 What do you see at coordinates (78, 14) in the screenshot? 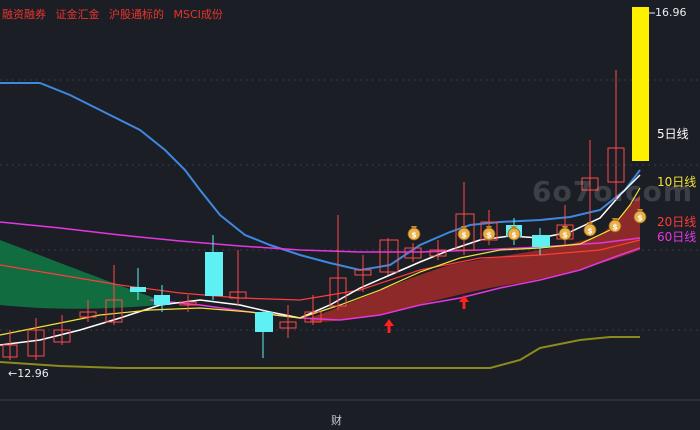
I see `tag: 证金汇金` at bounding box center [78, 14].